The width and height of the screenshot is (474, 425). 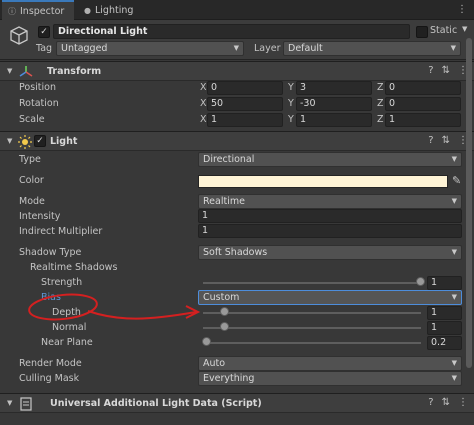 I want to click on scale-x-field: 1, so click(x=245, y=120).